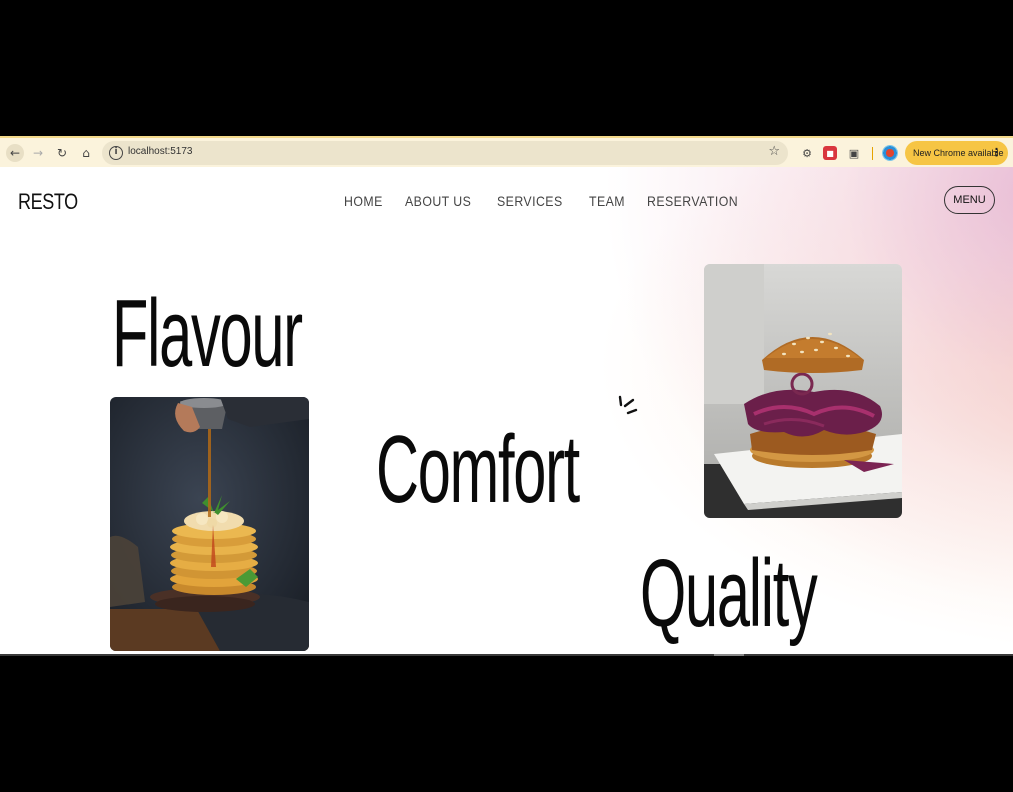 This screenshot has width=1013, height=792. What do you see at coordinates (15, 153) in the screenshot?
I see `back-arrow-icon: ←` at bounding box center [15, 153].